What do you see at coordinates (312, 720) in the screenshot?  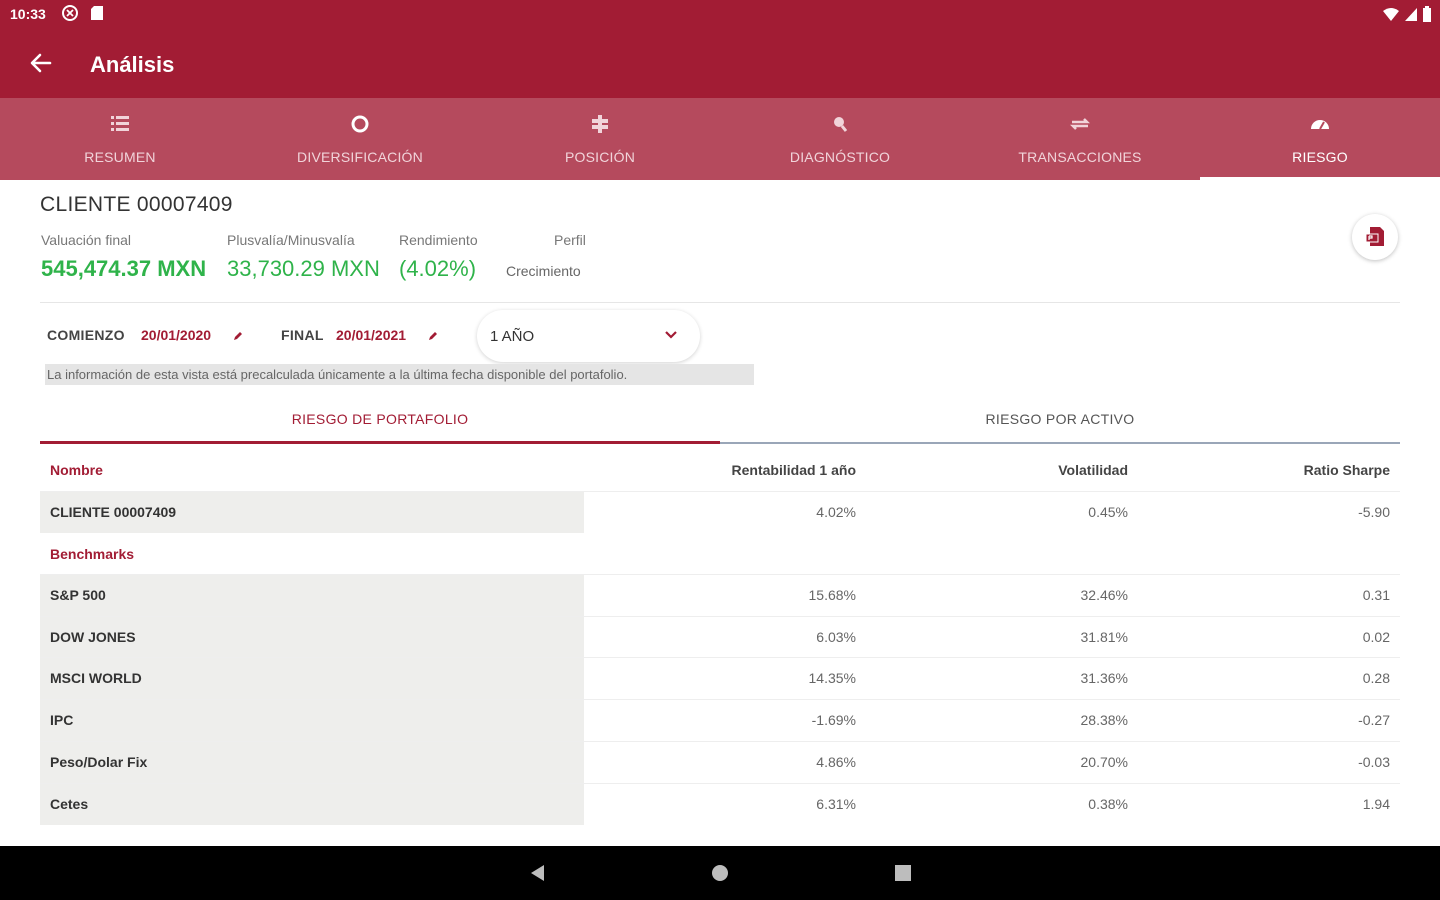 I see `row-name: IPC` at bounding box center [312, 720].